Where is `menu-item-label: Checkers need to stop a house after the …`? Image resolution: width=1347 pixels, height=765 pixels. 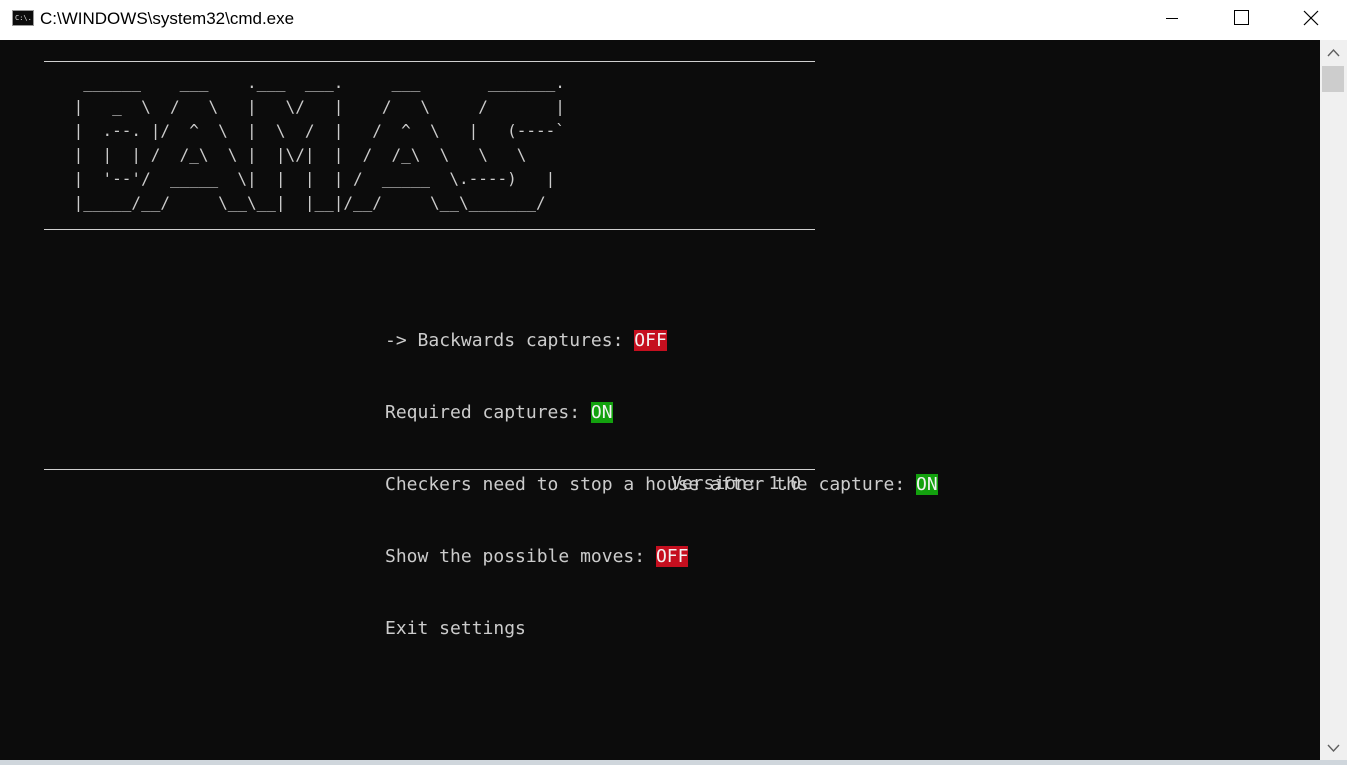
menu-item-label: Checkers need to stop a house after the … is located at coordinates (651, 484).